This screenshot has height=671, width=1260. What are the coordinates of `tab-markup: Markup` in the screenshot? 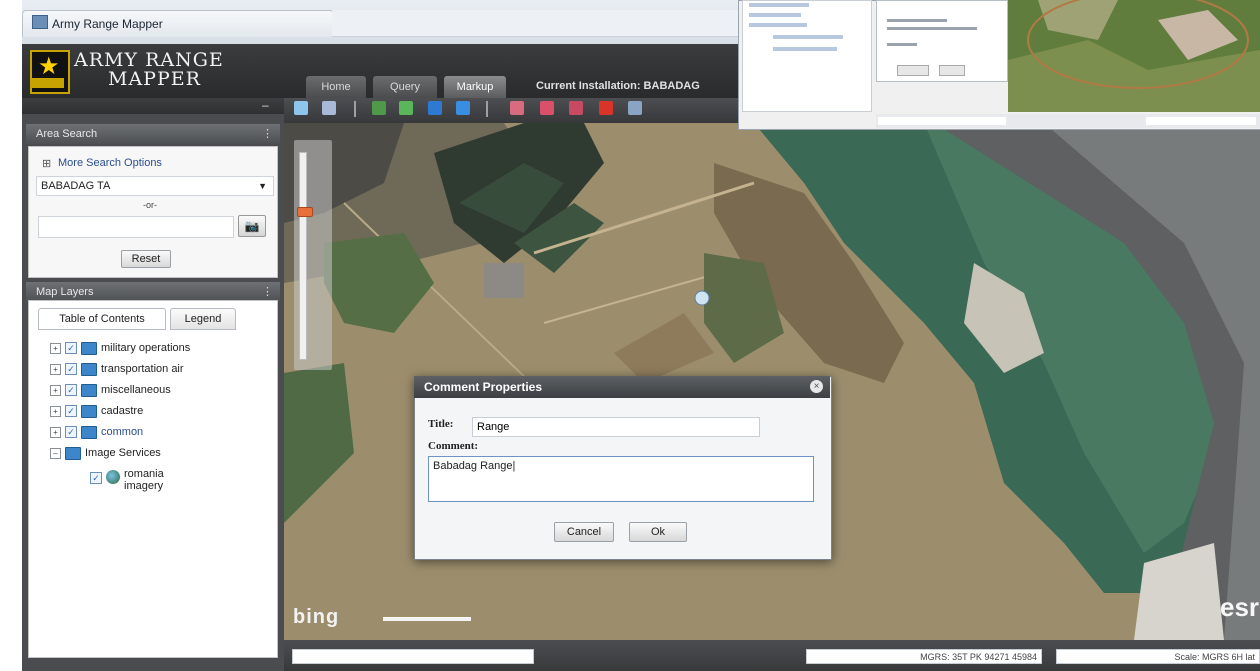 It's located at (475, 87).